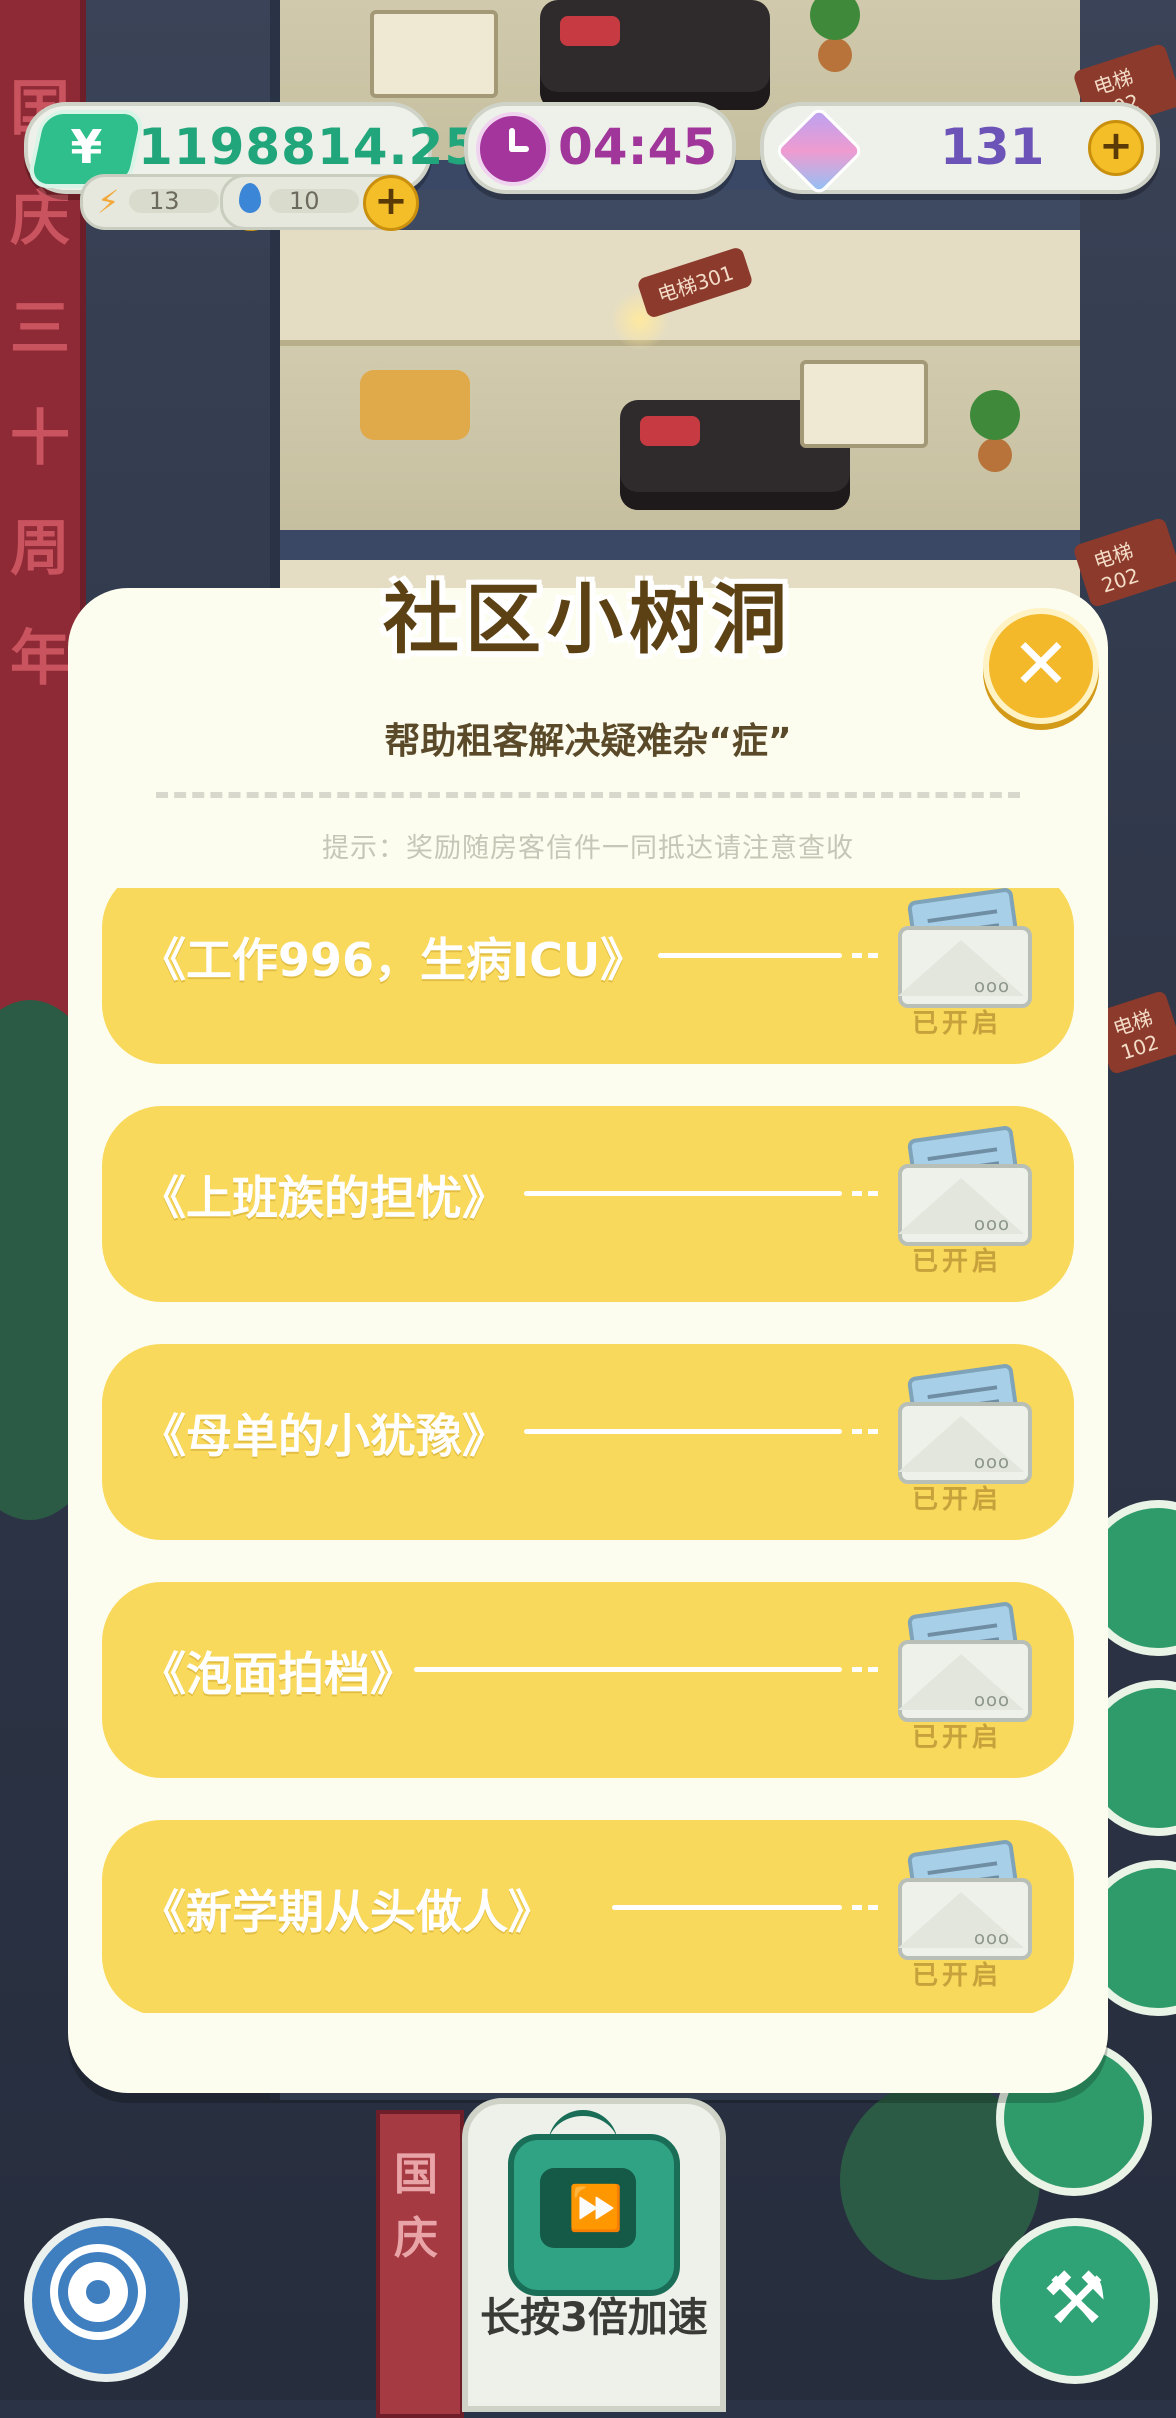  Describe the element at coordinates (588, 1916) in the screenshot. I see `letter-item: 《新学期从头做人》 ooo 已开启` at that location.